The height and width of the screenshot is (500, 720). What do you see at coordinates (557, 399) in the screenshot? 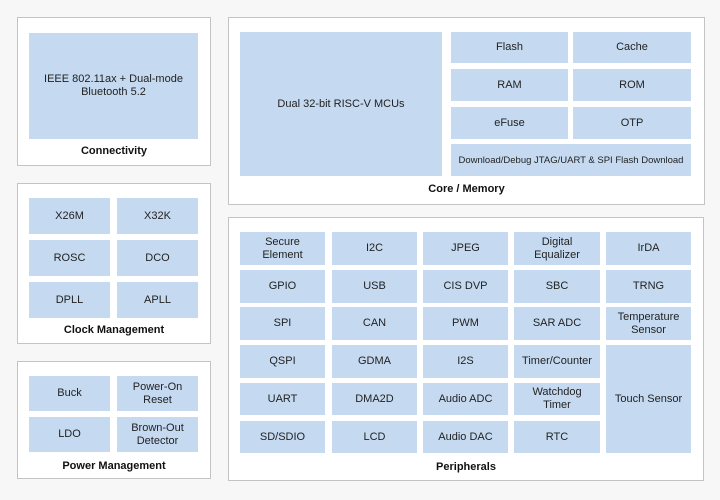
I see `block-watchdog-timer: Watchdog Timer` at bounding box center [557, 399].